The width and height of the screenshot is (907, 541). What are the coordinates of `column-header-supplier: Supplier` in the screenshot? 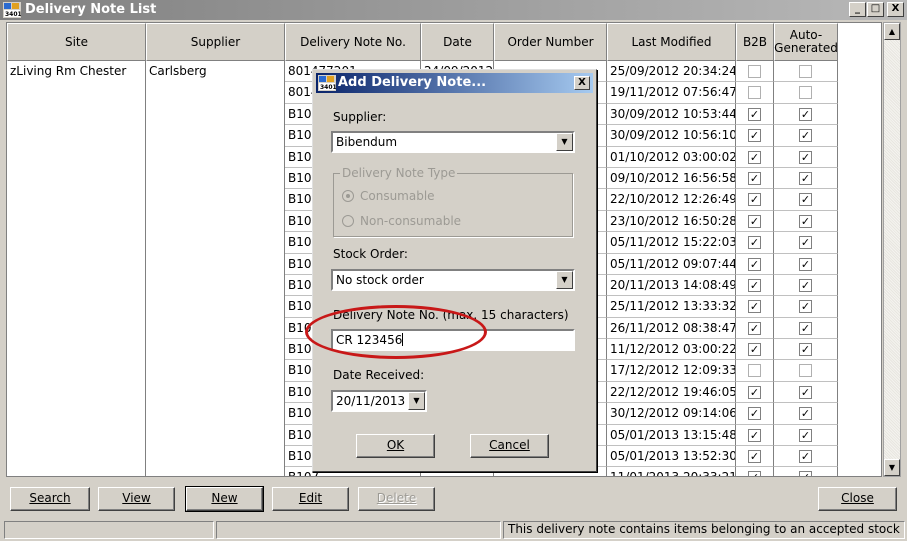 It's located at (215, 42).